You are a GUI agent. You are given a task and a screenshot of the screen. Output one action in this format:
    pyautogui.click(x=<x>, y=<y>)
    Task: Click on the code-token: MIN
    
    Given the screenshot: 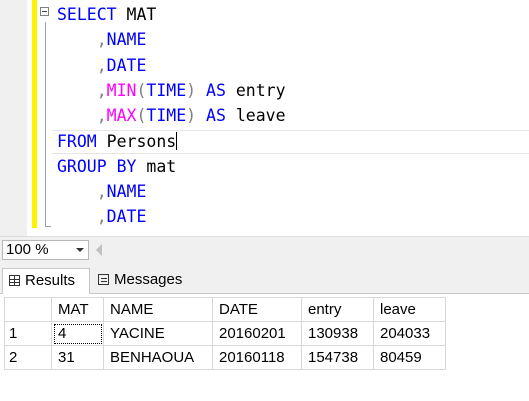 What is the action you would take?
    pyautogui.click(x=121, y=90)
    